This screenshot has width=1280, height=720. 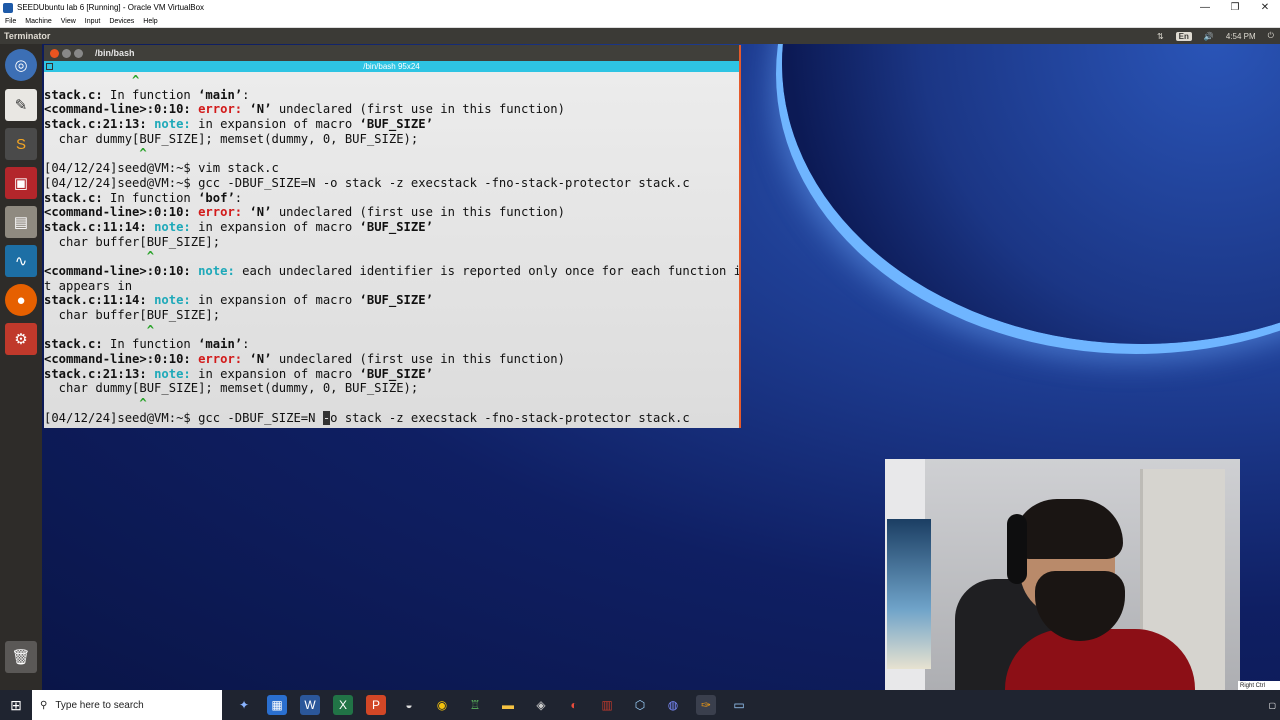 What do you see at coordinates (673, 705) in the screenshot?
I see `app-icon: ◍` at bounding box center [673, 705].